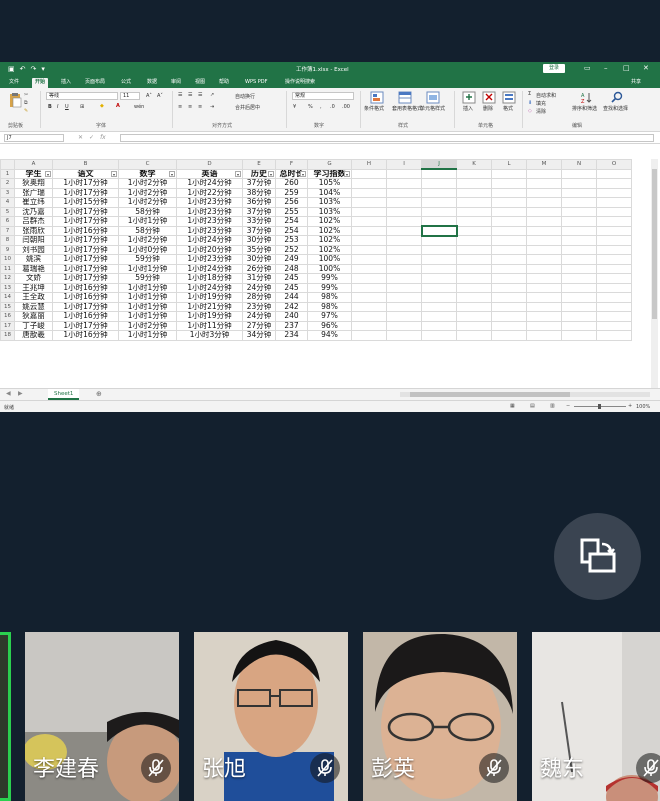 Image resolution: width=660 pixels, height=801 pixels. What do you see at coordinates (259, 192) in the screenshot?
I see `data-cell: 38分钟` at bounding box center [259, 192].